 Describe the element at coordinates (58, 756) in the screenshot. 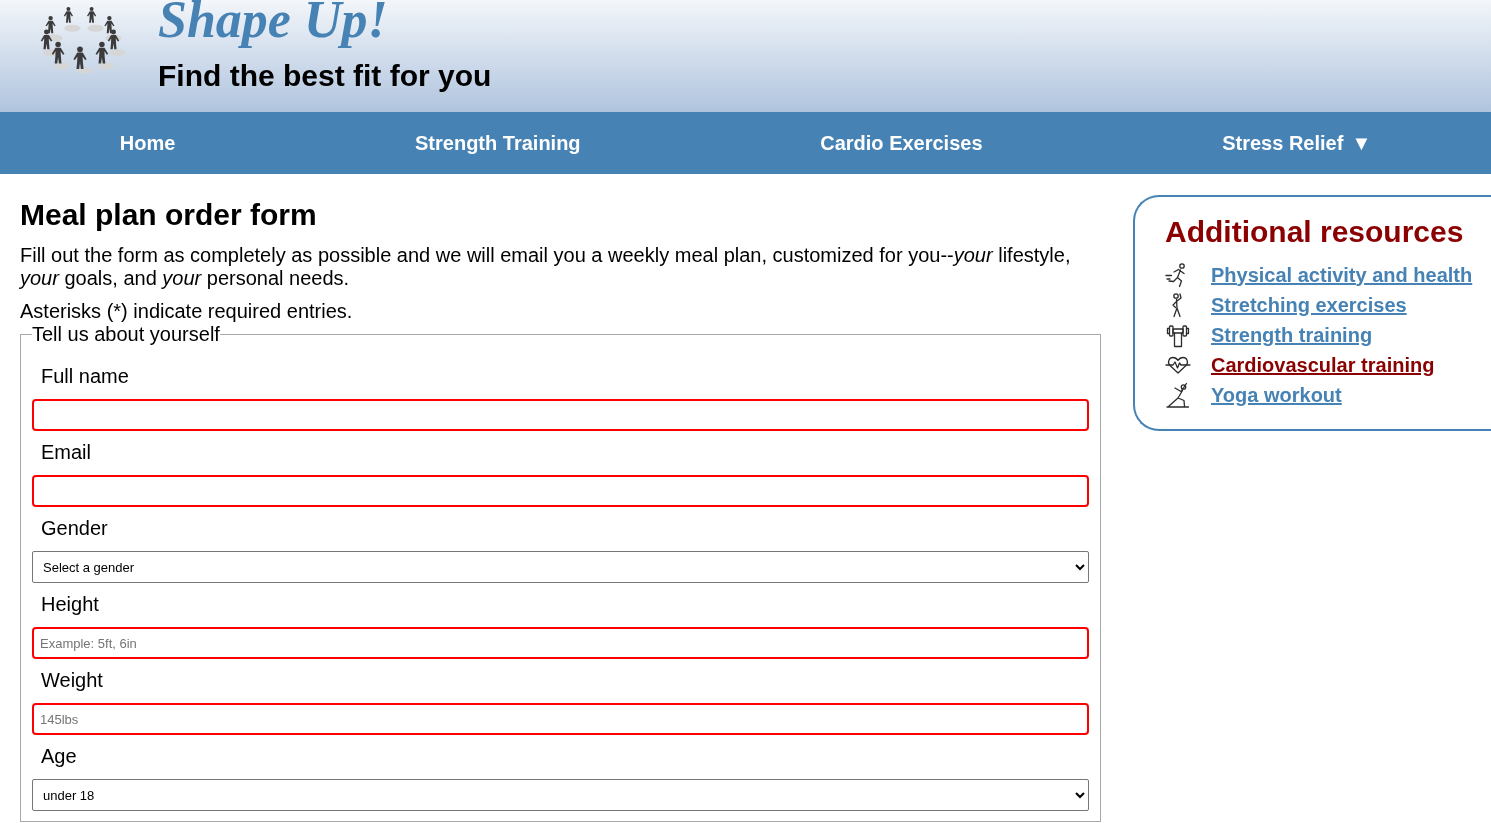

I see `field-label: Age` at that location.